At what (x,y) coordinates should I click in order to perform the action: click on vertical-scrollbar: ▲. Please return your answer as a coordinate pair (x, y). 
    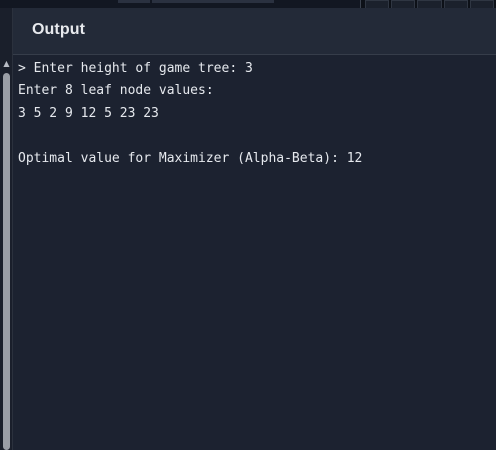
    Looking at the image, I should click on (6, 253).